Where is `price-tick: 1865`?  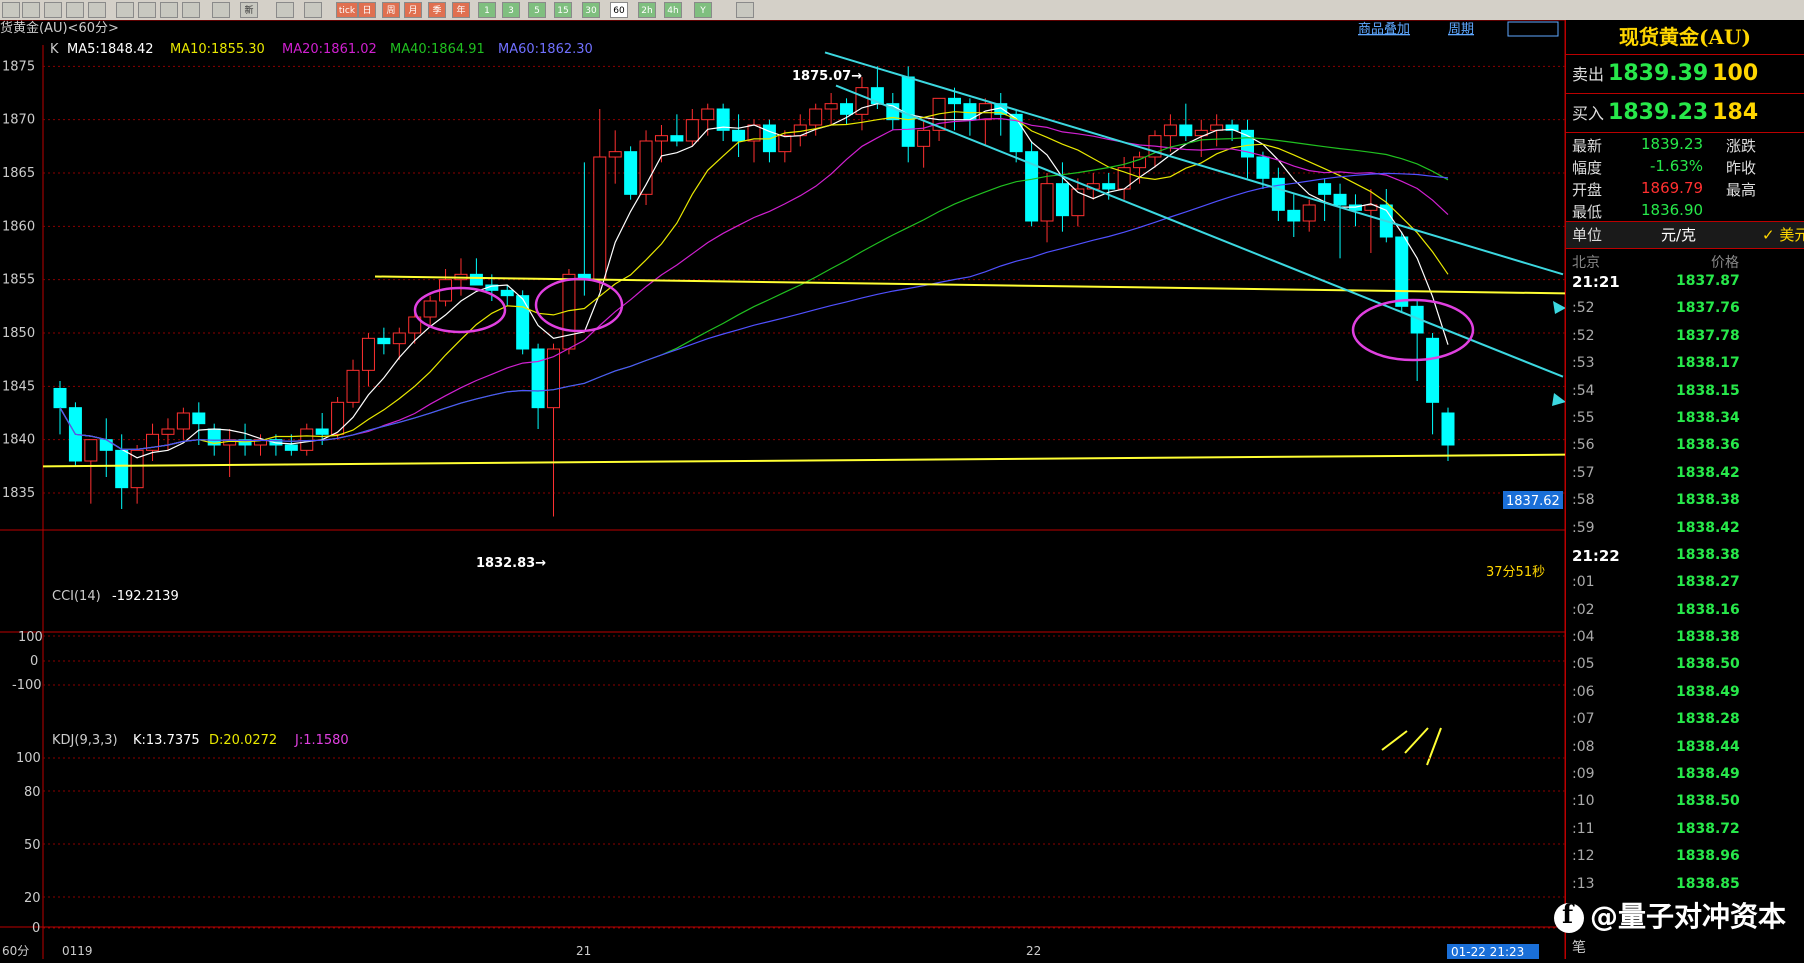 price-tick: 1865 is located at coordinates (18, 173).